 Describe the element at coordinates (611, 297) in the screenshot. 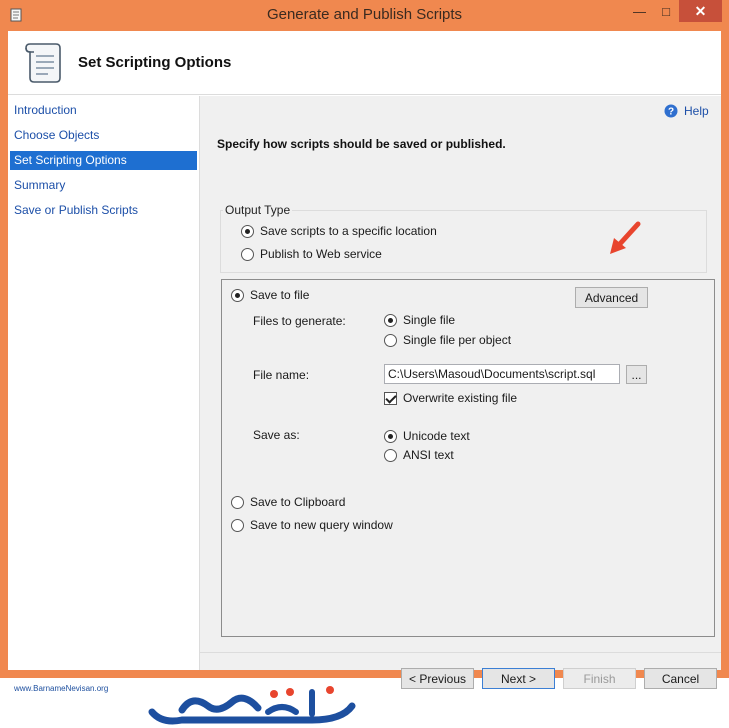

I see `advanced-button: Advanced` at that location.